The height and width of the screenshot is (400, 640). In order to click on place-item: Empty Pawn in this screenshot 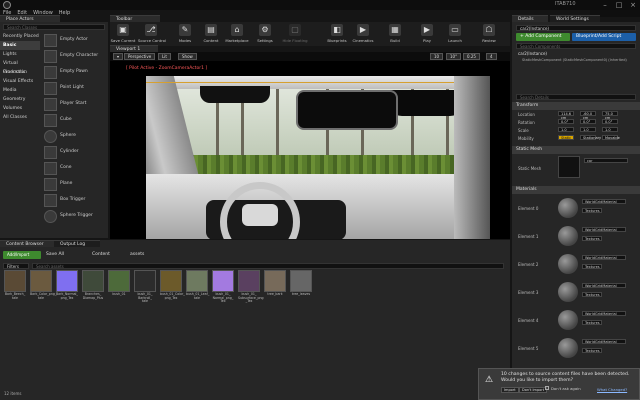, I will do `click(75, 72)`.